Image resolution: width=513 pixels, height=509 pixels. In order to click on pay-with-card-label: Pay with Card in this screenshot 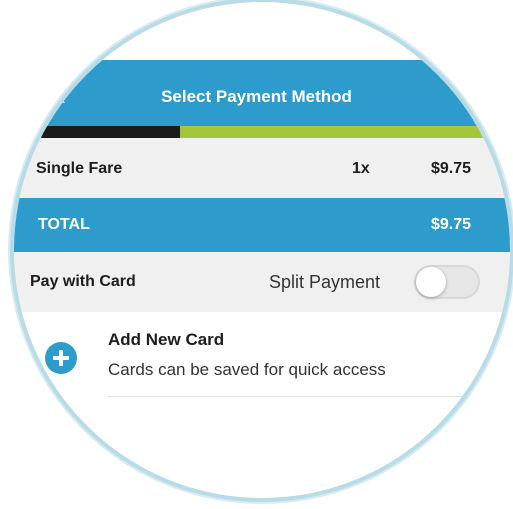, I will do `click(83, 281)`.